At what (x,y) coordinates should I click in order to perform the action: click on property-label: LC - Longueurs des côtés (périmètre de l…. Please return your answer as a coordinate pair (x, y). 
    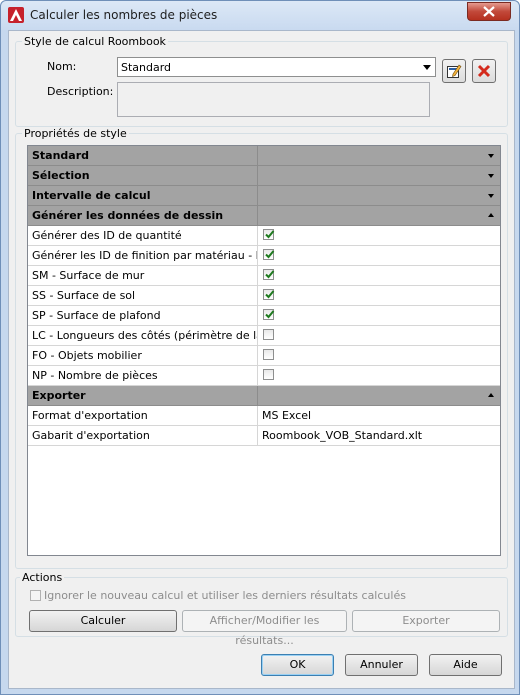
    Looking at the image, I should click on (143, 335).